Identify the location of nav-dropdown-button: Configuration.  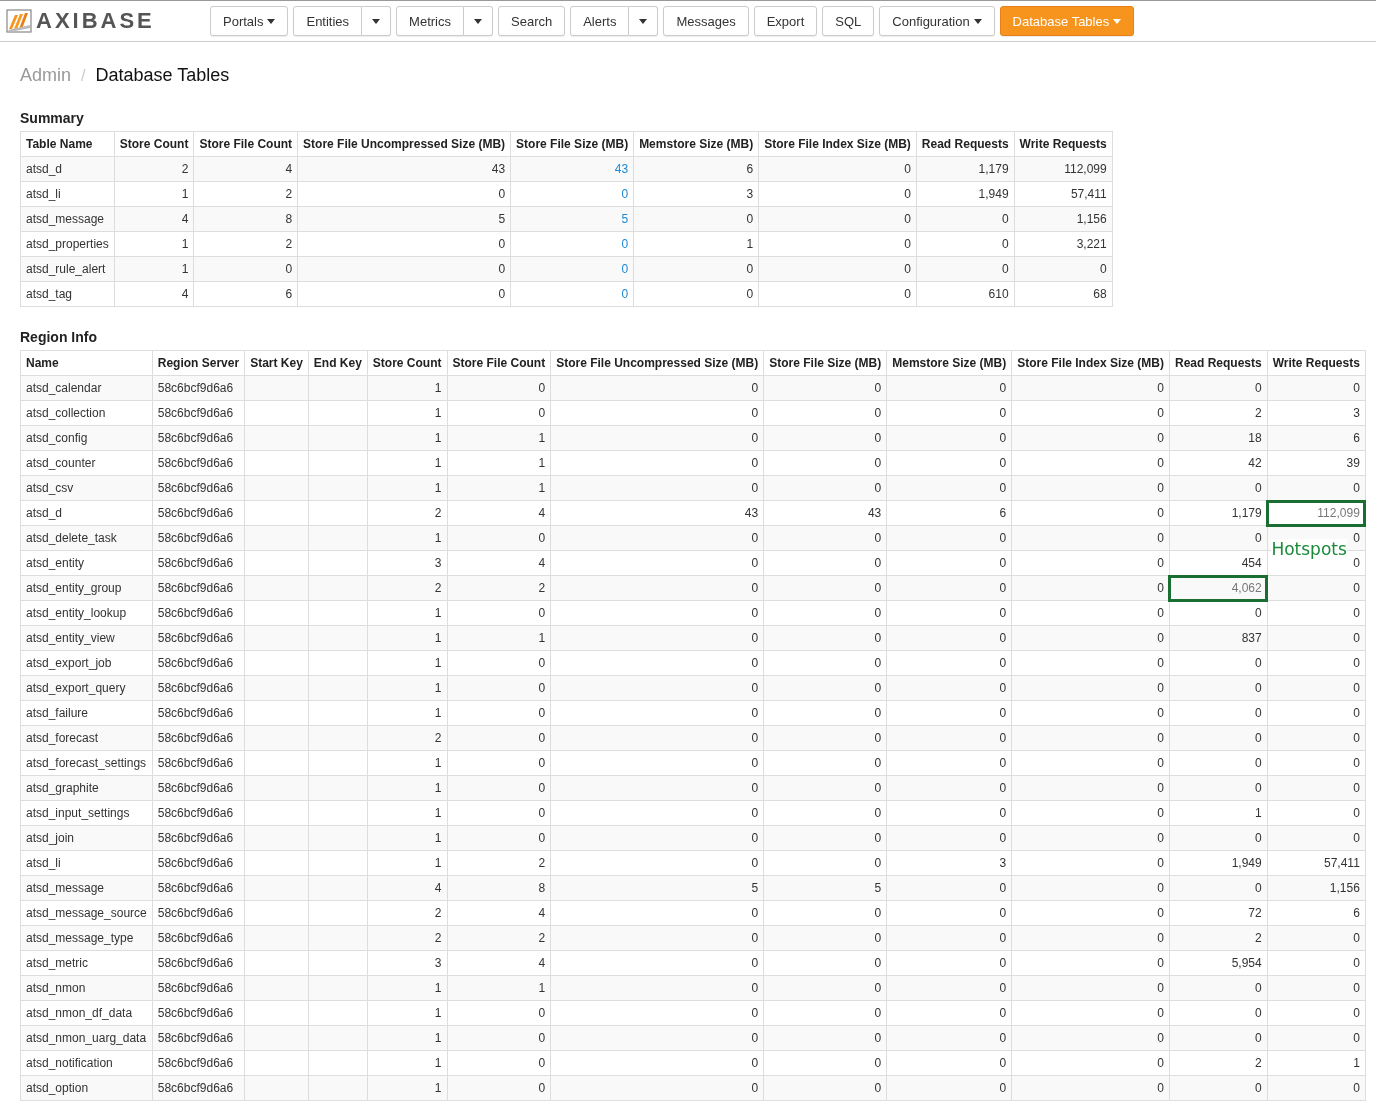
(937, 21).